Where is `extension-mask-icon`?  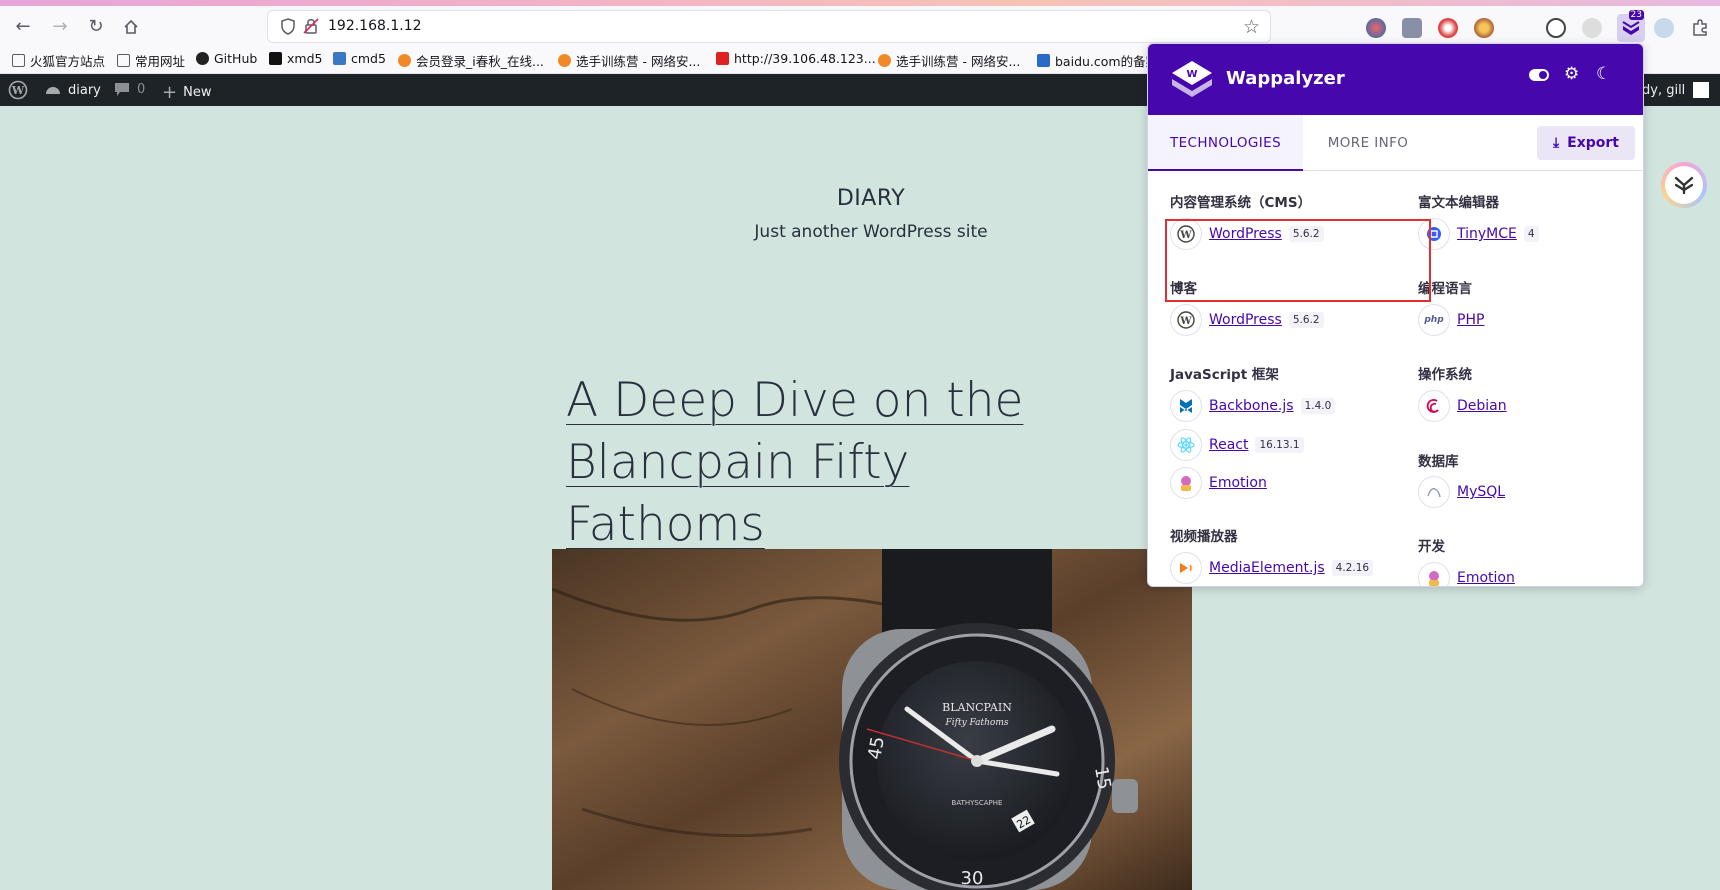
extension-mask-icon is located at coordinates (1448, 28).